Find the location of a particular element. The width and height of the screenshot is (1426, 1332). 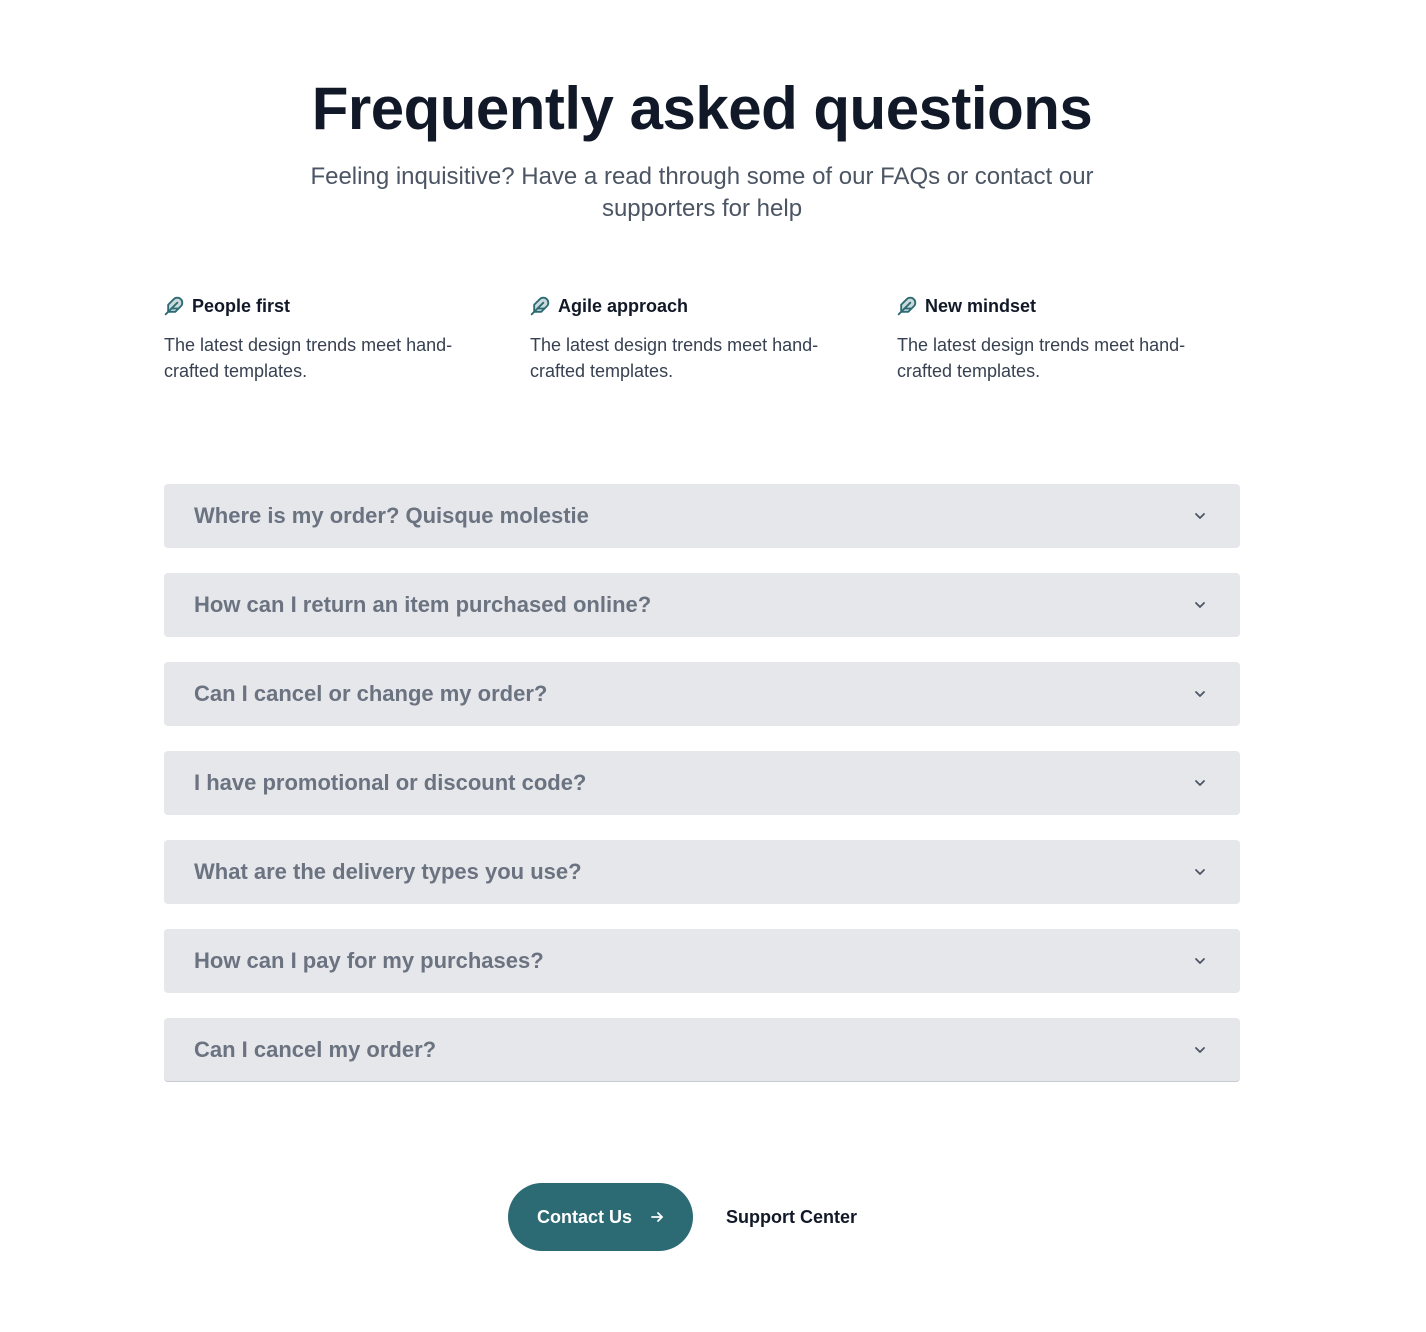

faq-question: Can I cancel or change my order? is located at coordinates (371, 693).